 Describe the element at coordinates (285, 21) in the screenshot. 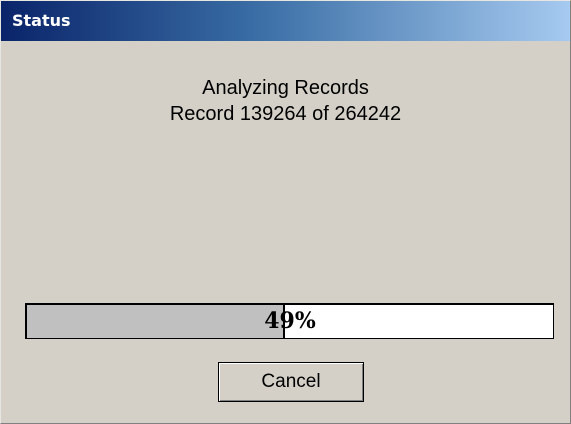

I see `title-bar: Status` at that location.